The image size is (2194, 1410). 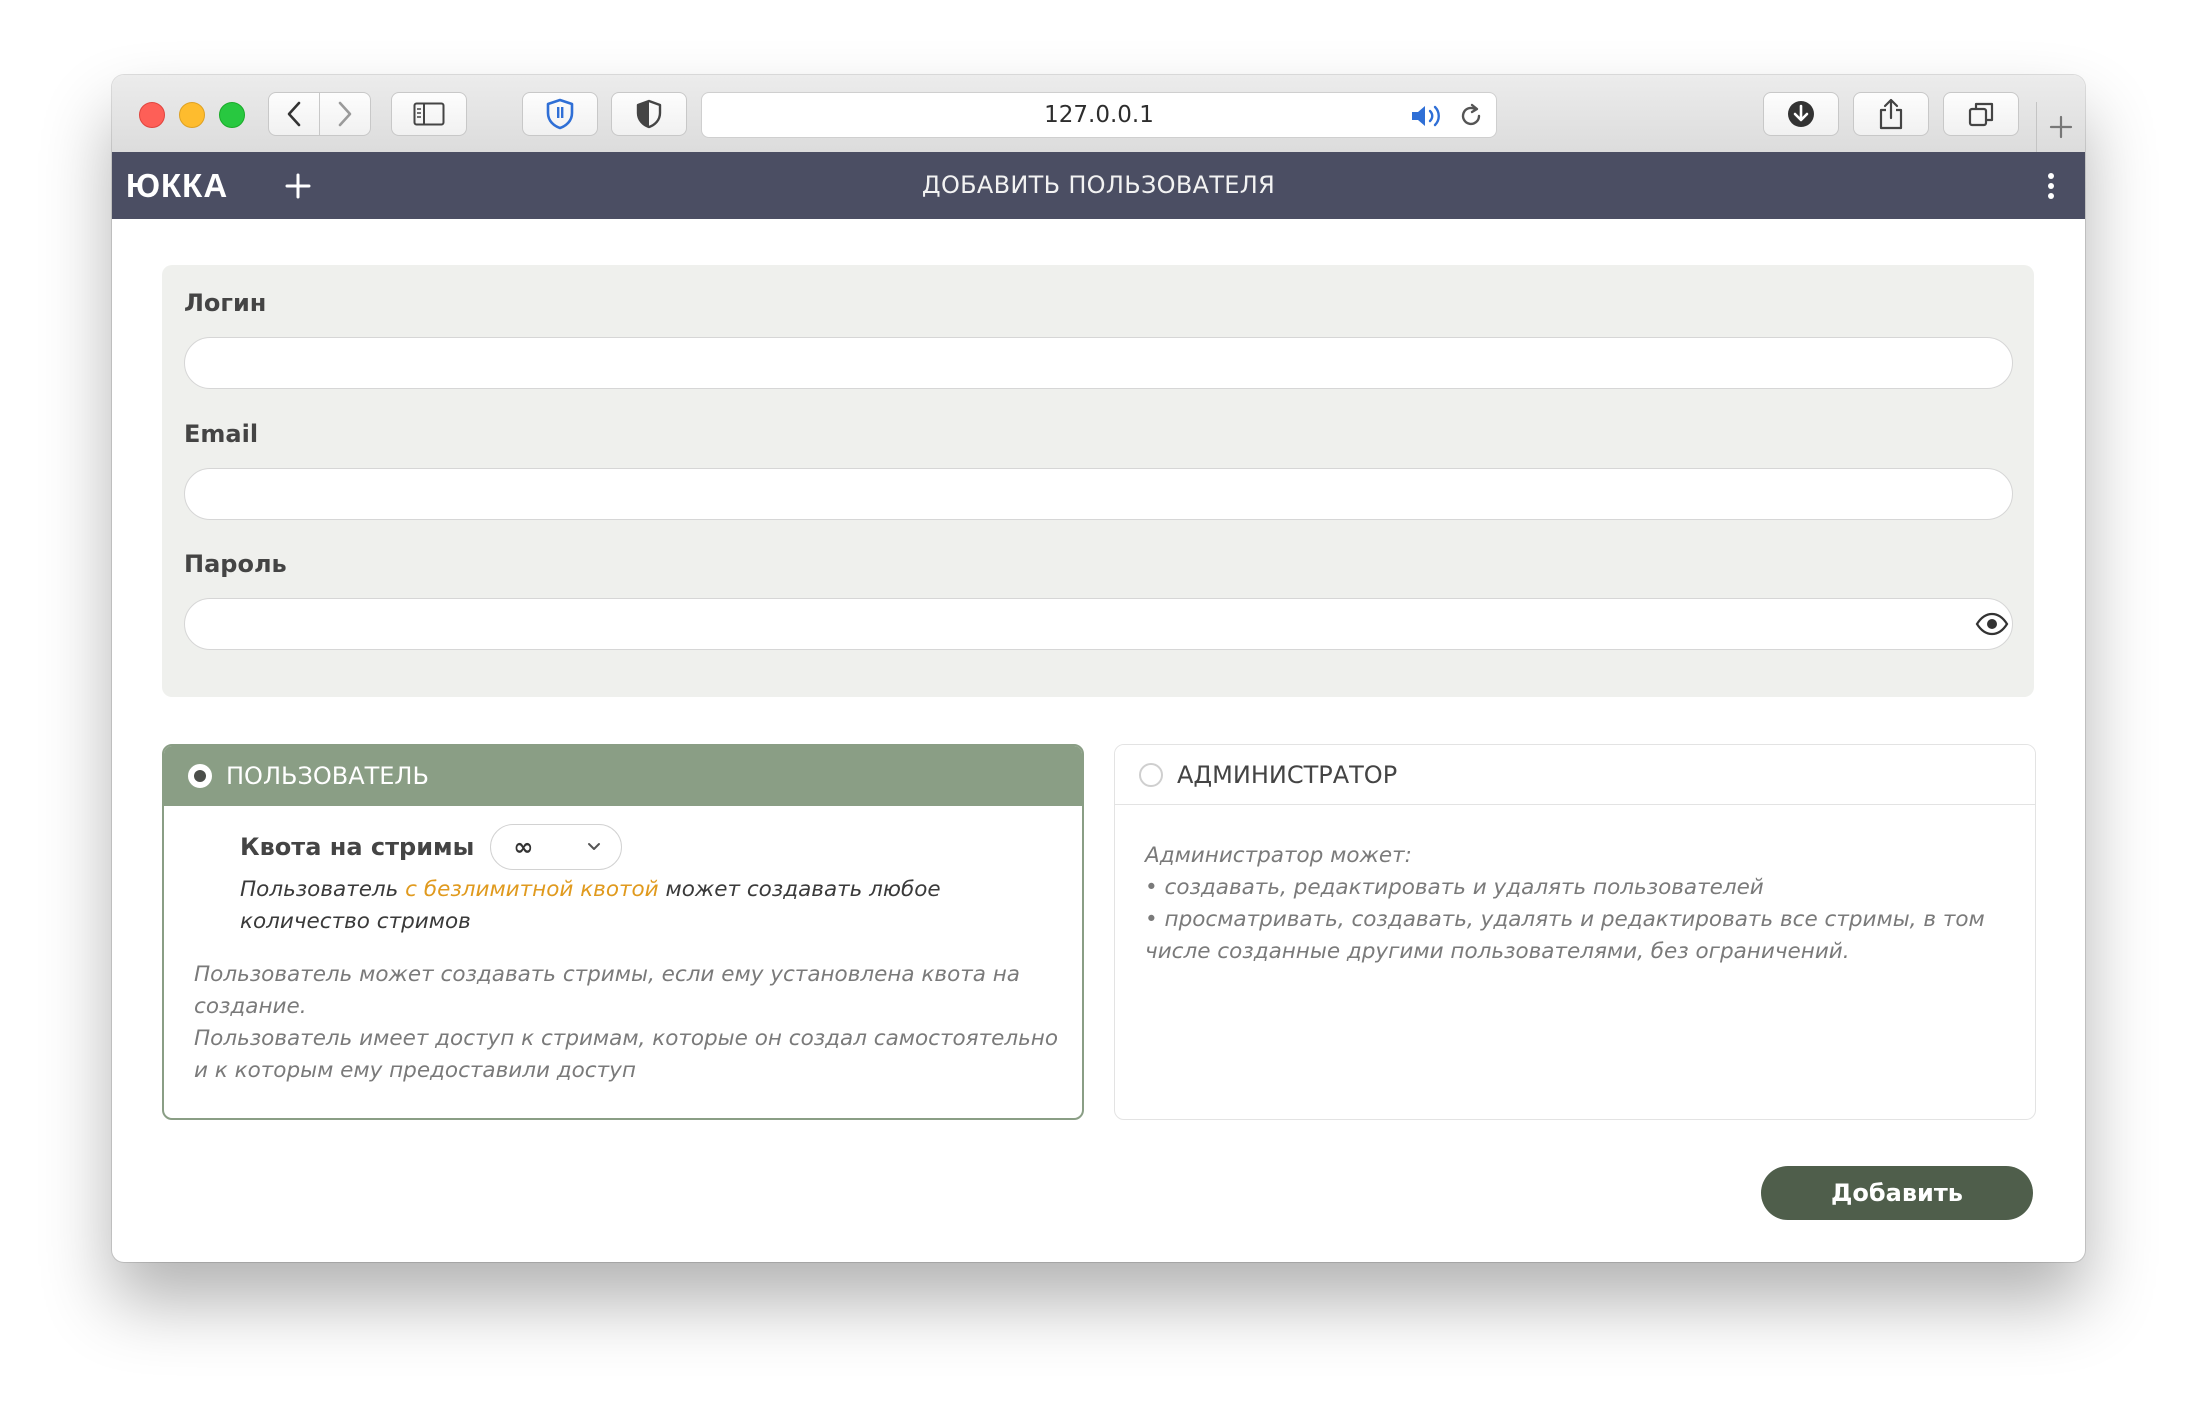 I want to click on login-input, so click(x=1098, y=363).